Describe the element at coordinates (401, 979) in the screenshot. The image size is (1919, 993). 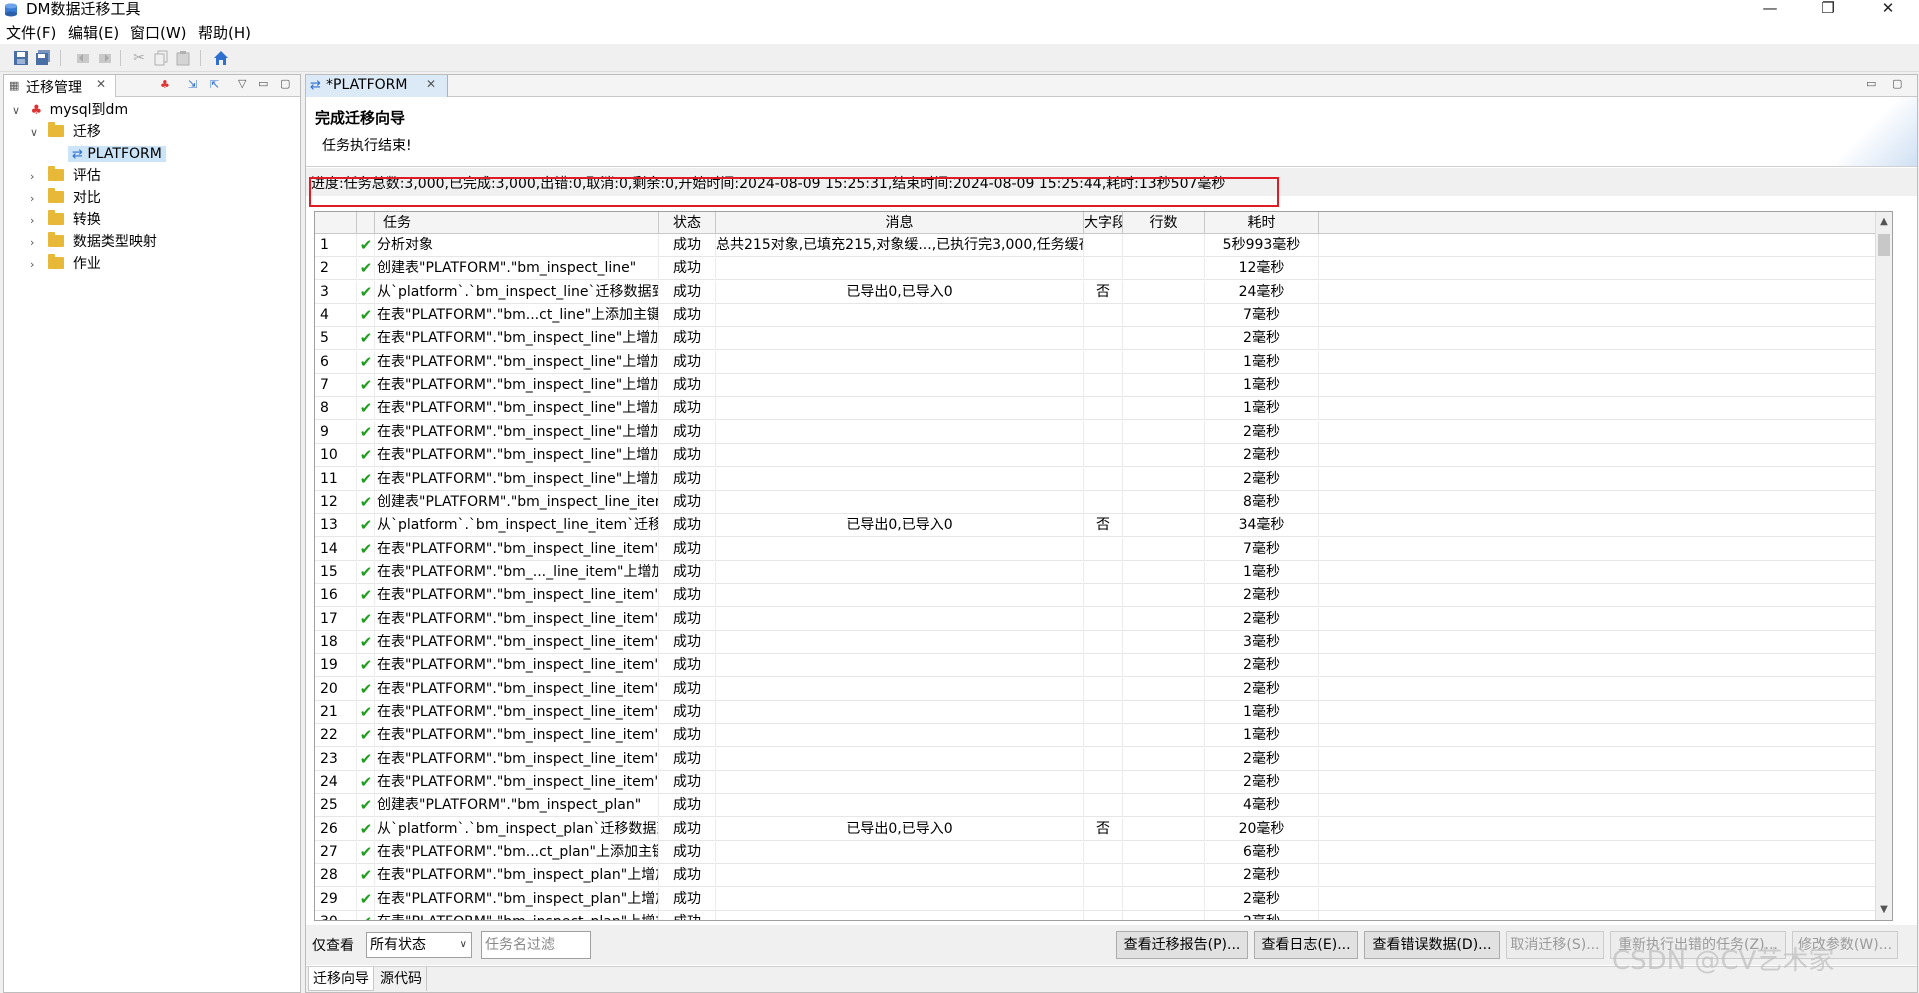
I see `tab-source-code: 源代码` at that location.